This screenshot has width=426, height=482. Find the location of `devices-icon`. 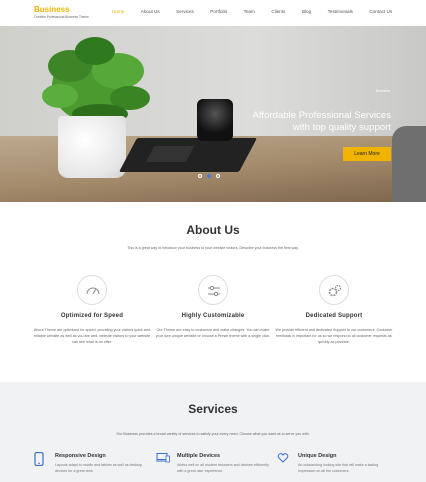

devices-icon is located at coordinates (163, 458).